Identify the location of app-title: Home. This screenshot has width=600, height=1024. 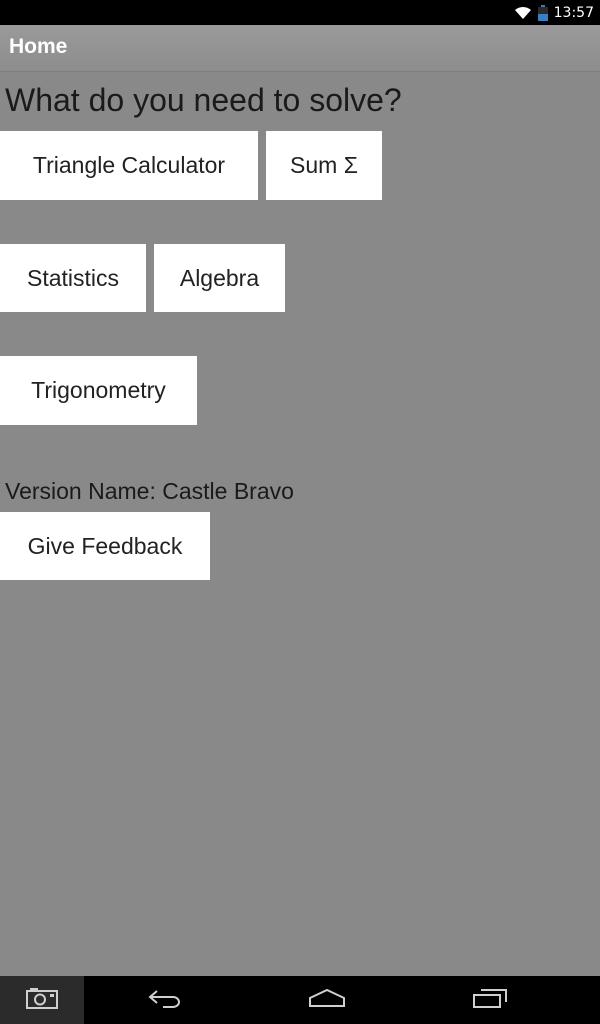
(38, 46).